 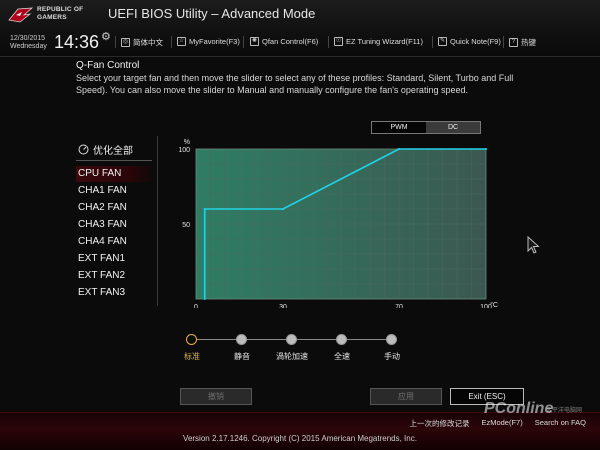 I want to click on date-text: 12/30/2015, so click(x=28, y=38).